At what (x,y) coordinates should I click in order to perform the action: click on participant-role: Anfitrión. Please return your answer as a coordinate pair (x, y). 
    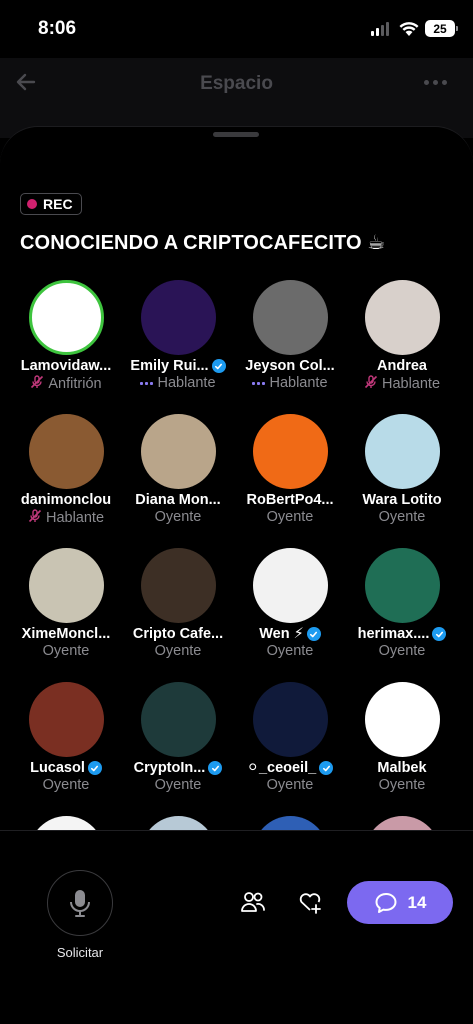
    Looking at the image, I should click on (66, 384).